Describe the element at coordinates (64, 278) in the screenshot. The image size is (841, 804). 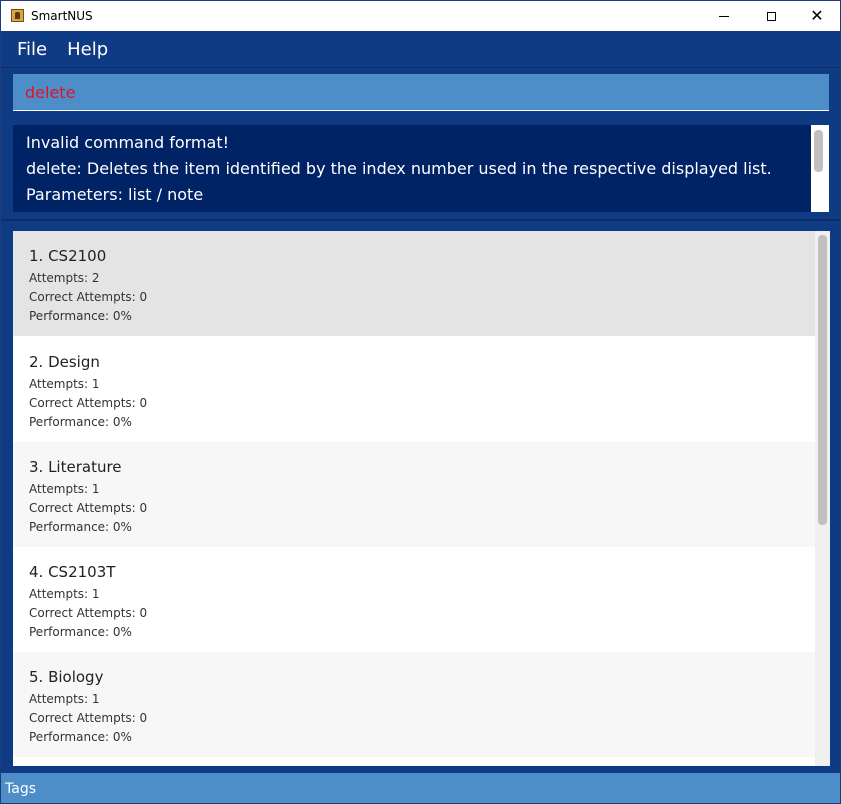
I see `card-attempts: Attempts: 2` at that location.